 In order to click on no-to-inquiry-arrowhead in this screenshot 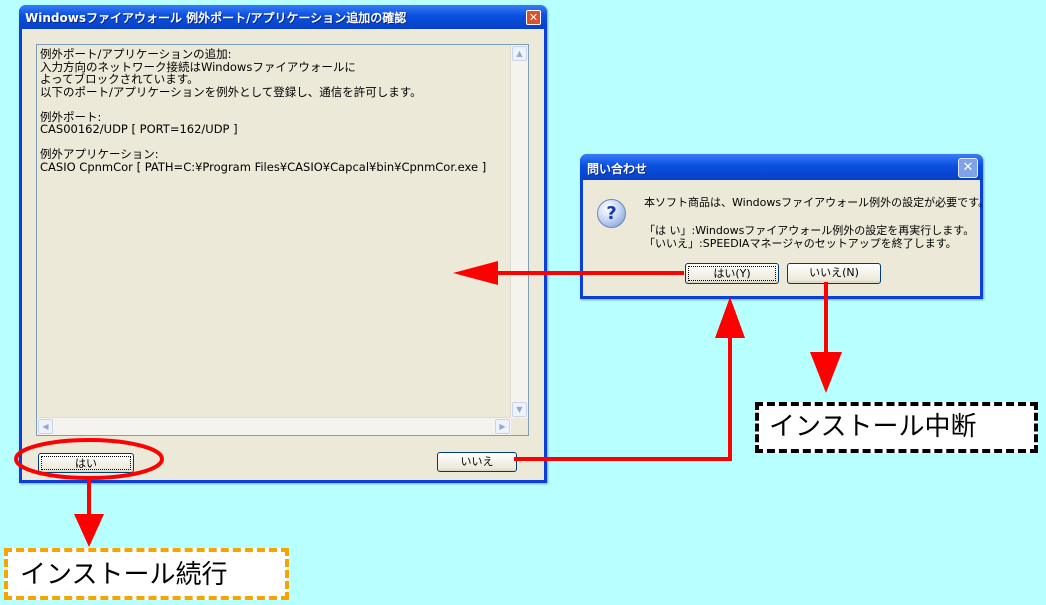, I will do `click(730, 317)`.